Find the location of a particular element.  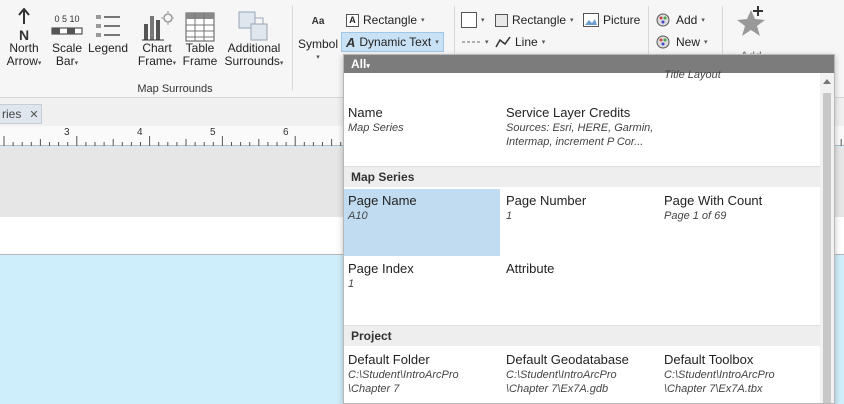

gallery-item-attribute: Attribute is located at coordinates (580, 269).